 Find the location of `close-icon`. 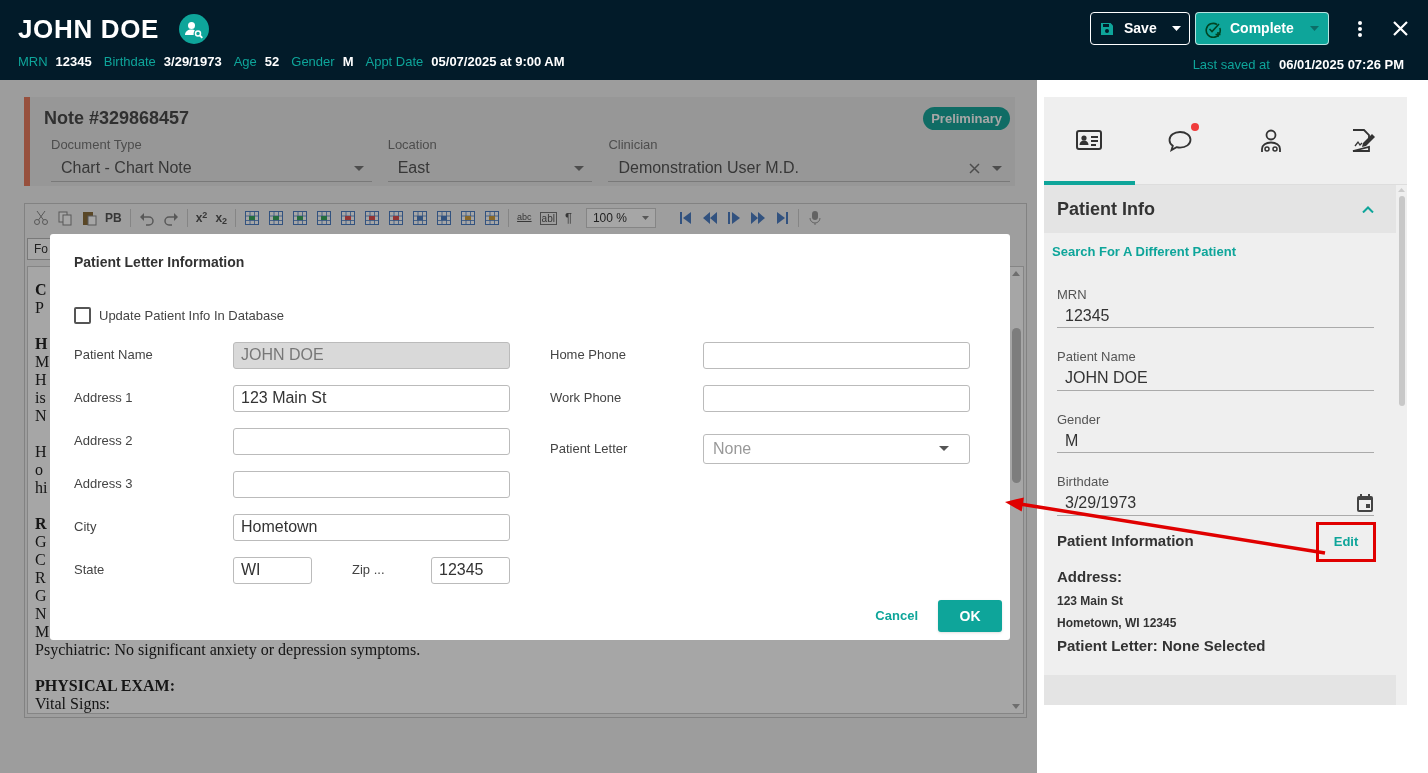

close-icon is located at coordinates (1400, 28).